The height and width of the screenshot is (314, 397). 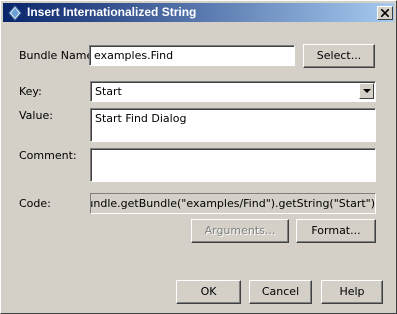 What do you see at coordinates (233, 125) in the screenshot?
I see `value-textarea: Start Find Dialog` at bounding box center [233, 125].